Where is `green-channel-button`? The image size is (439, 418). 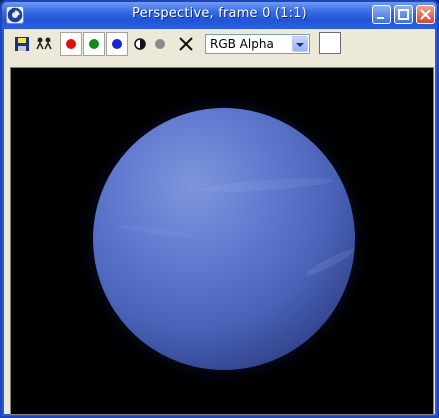
green-channel-button is located at coordinates (94, 44).